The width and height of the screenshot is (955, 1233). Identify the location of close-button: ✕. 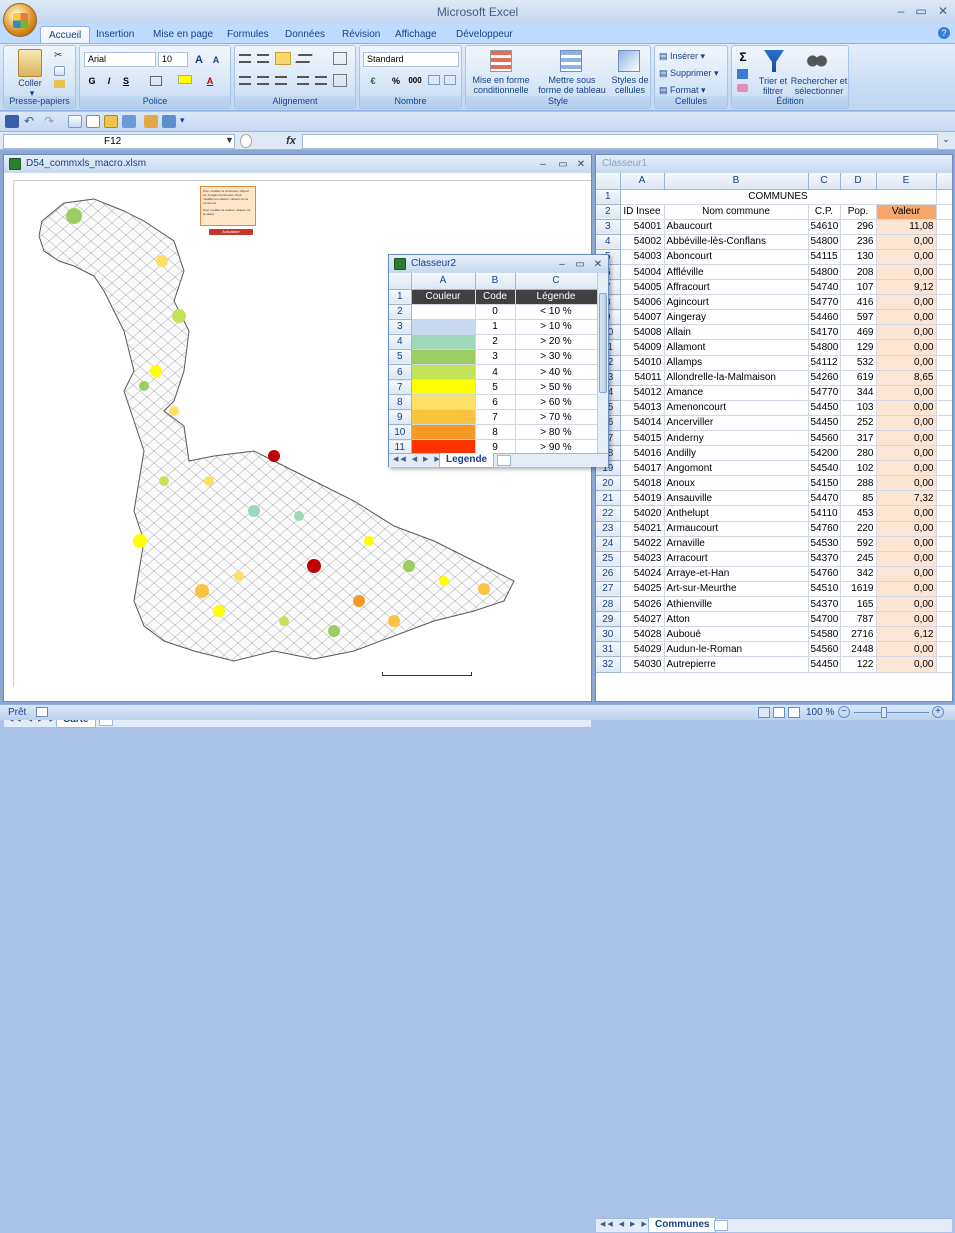
(943, 11).